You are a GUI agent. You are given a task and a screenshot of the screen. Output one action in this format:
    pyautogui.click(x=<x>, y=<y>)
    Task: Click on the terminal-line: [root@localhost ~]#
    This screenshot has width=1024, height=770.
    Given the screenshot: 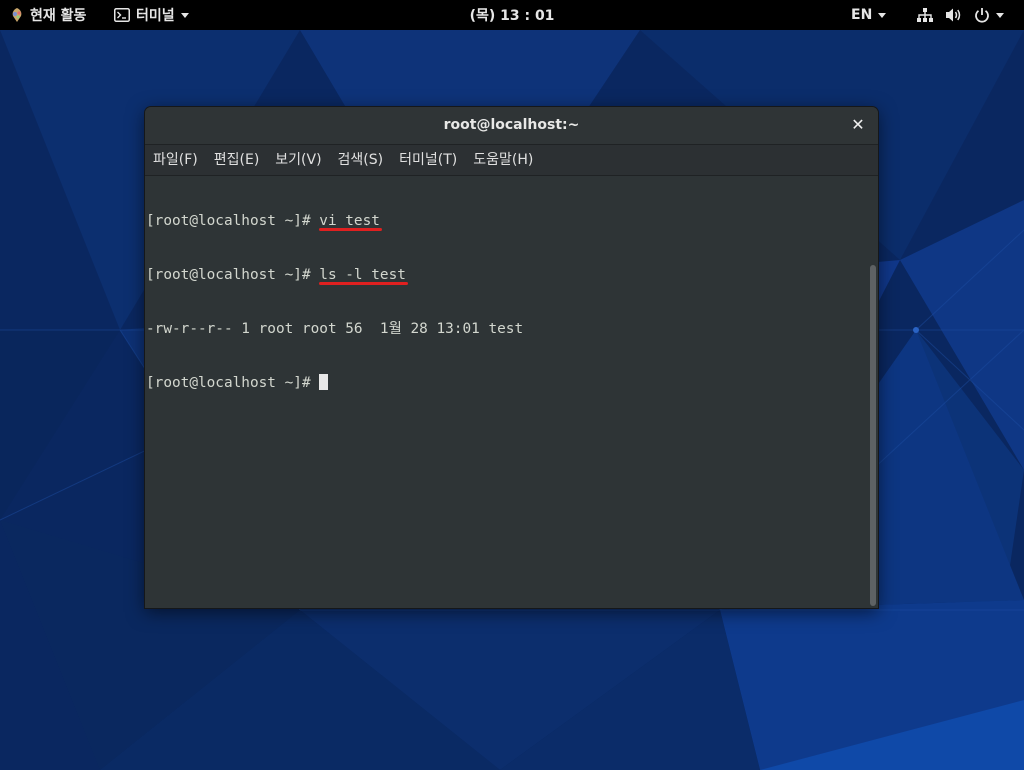 What is the action you would take?
    pyautogui.click(x=334, y=383)
    